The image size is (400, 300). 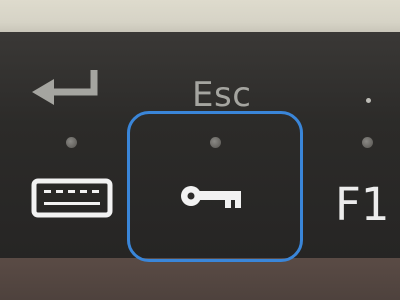 I want to click on f1-key-label: F1, so click(x=362, y=204).